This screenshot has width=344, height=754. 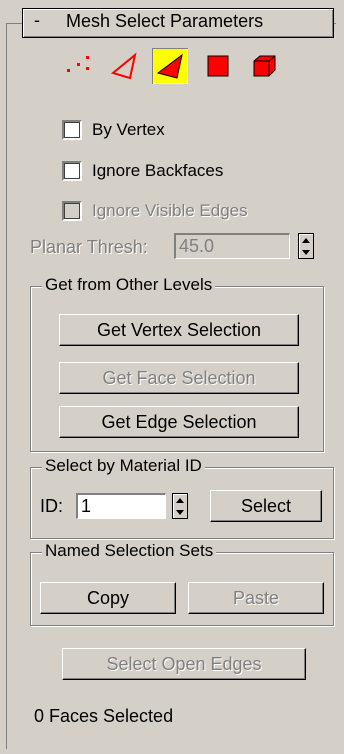 I want to click on by-vertex-option: By Vertex, so click(x=113, y=130).